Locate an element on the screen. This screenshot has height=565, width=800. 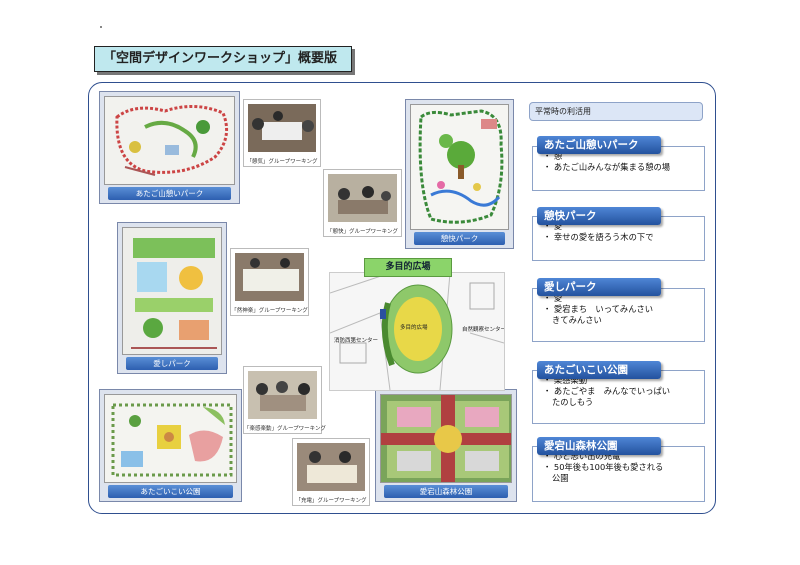
map-place-right: 自然観察センター is located at coordinates (483, 330).